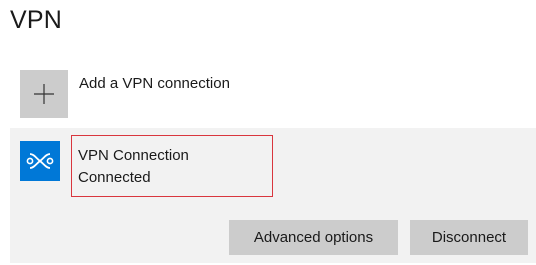  Describe the element at coordinates (125, 95) in the screenshot. I see `add-vpn-connection-button: Add a VPN connection` at that location.